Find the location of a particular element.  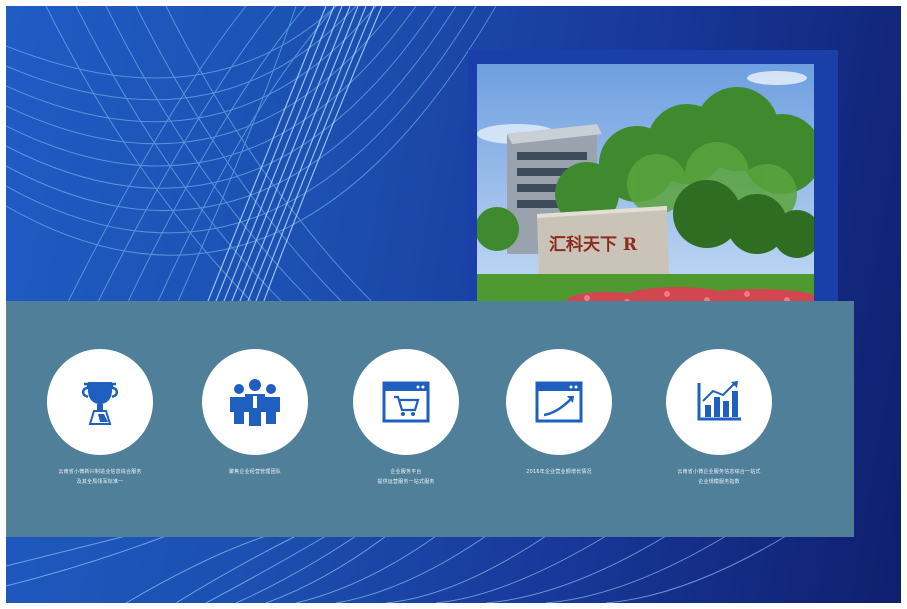

feature-caption: 云南省小微企业服务信息综合一站式 企业规模服务指数 is located at coordinates (719, 477).